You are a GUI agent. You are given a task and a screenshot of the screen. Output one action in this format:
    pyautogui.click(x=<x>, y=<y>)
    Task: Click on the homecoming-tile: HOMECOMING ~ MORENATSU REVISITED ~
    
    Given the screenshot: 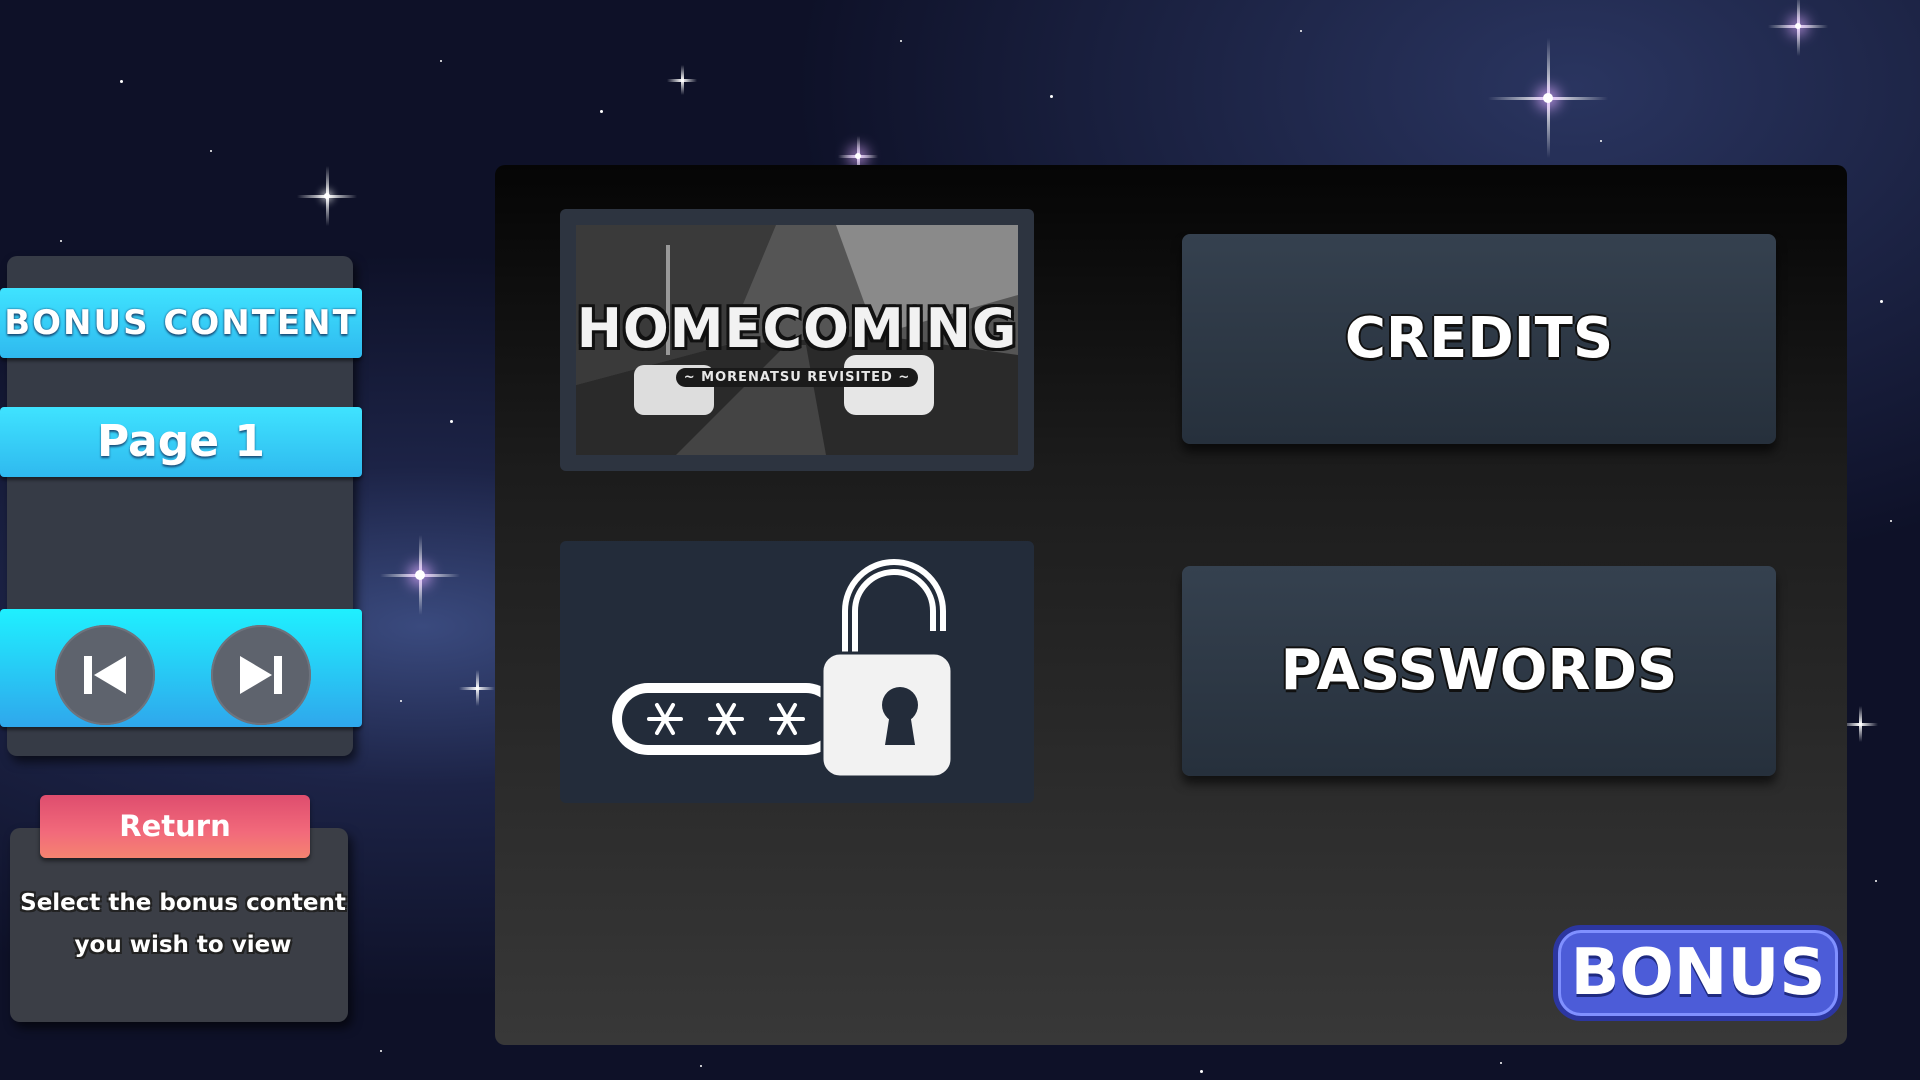 What is the action you would take?
    pyautogui.click(x=797, y=340)
    